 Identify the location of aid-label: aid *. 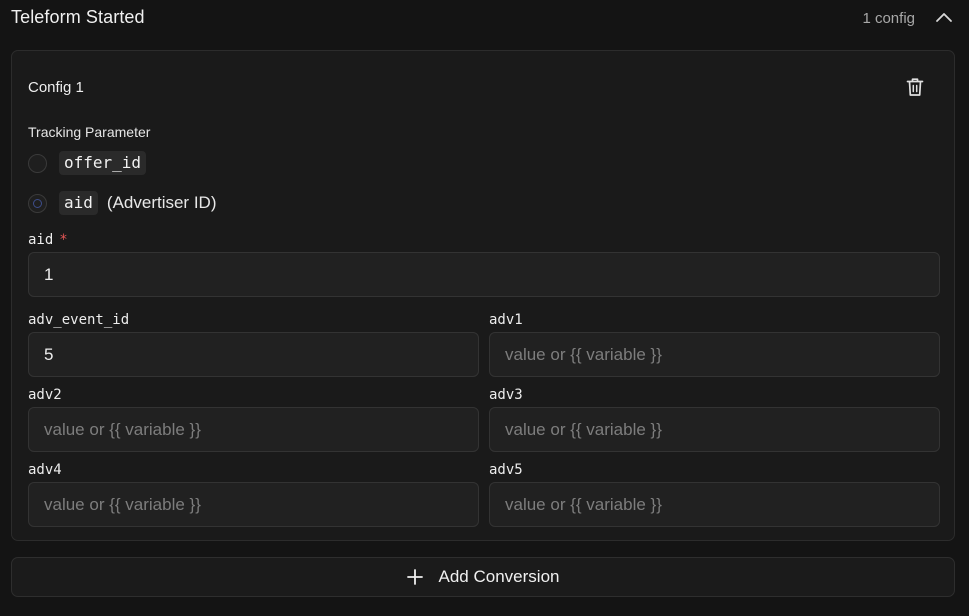
(48, 240).